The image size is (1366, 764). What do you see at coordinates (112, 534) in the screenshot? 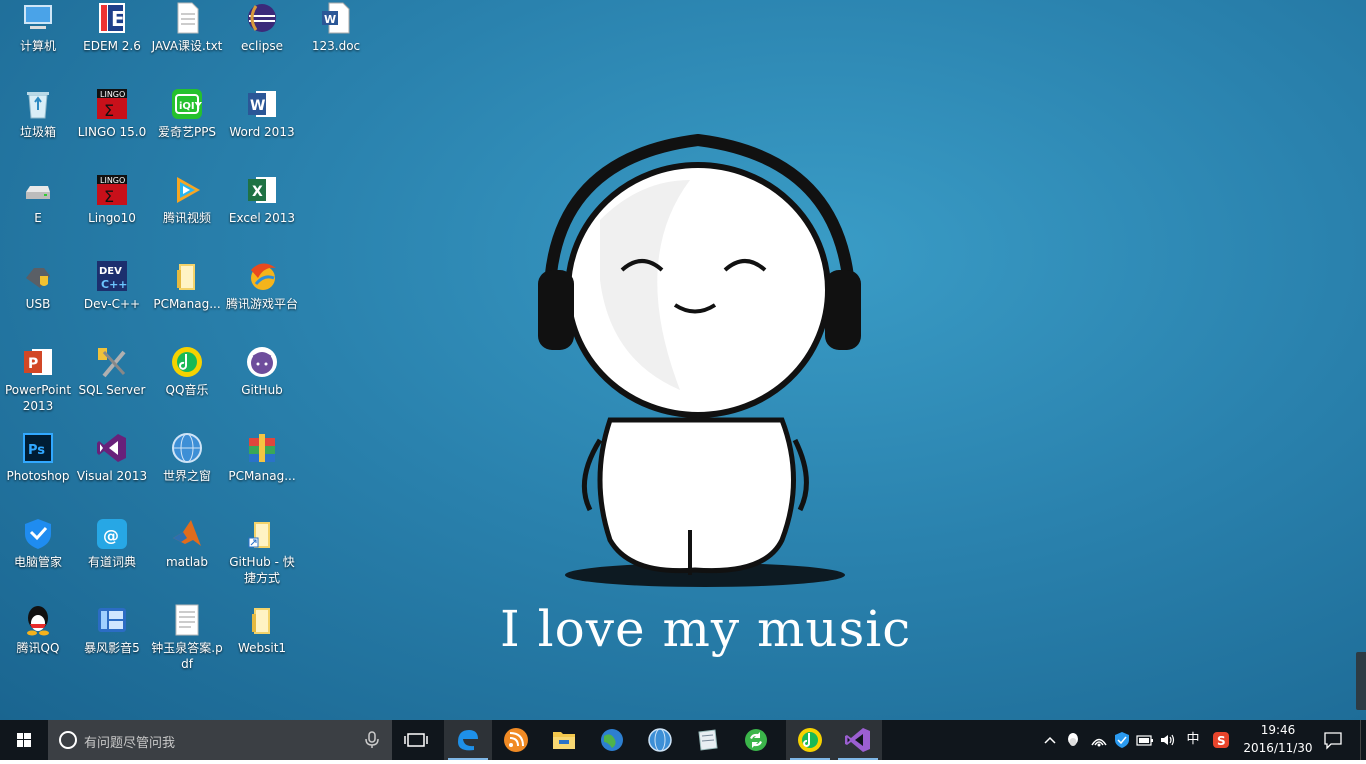
I see `youdao-icon: @` at bounding box center [112, 534].